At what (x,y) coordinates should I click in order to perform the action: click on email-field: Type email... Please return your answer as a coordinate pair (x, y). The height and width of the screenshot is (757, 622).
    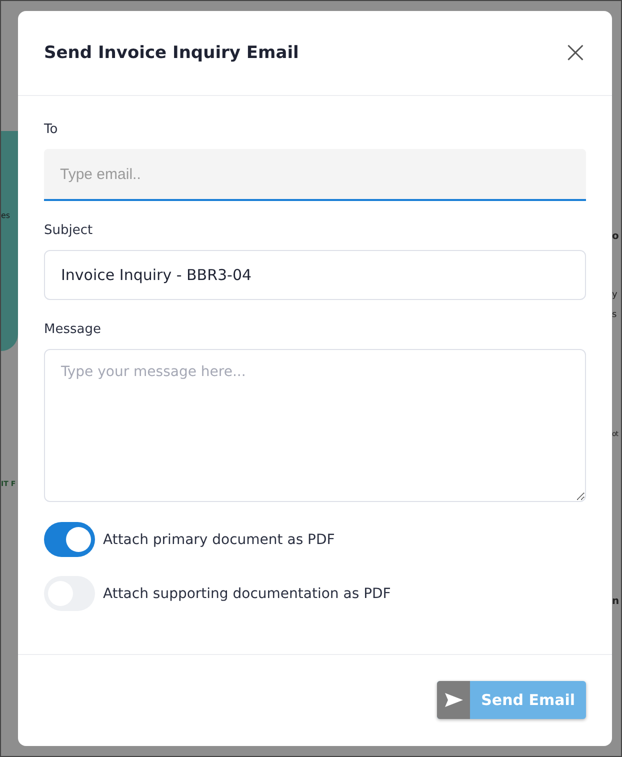
    Looking at the image, I should click on (315, 175).